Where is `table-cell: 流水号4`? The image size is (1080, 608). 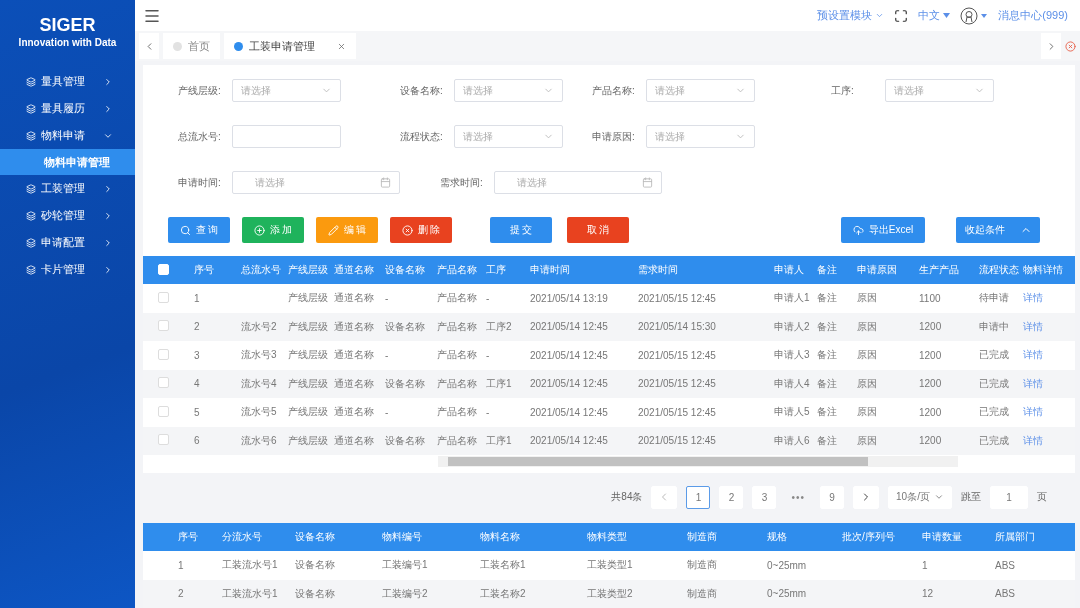 table-cell: 流水号4 is located at coordinates (259, 383).